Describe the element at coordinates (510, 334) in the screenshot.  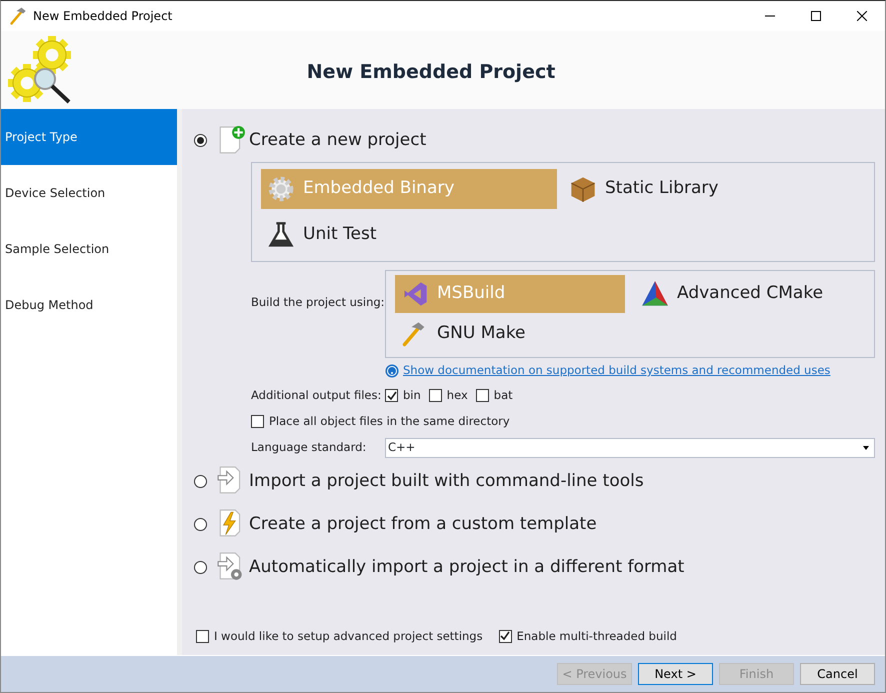
I see `option-tile: GNU Make` at that location.